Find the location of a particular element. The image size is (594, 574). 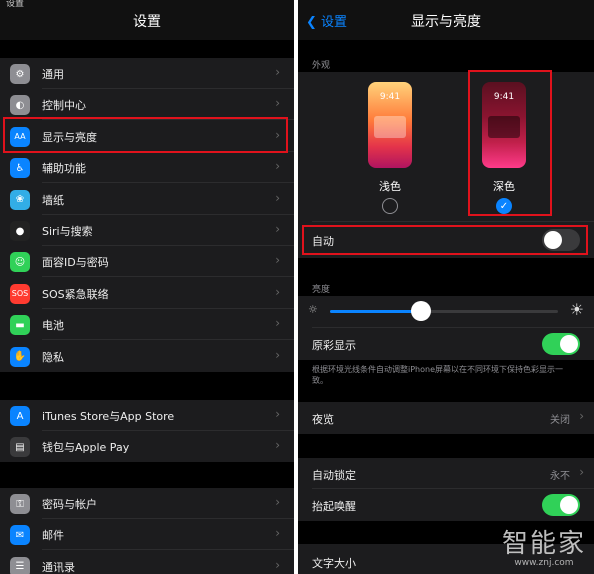

page-title: 设置 is located at coordinates (147, 22).